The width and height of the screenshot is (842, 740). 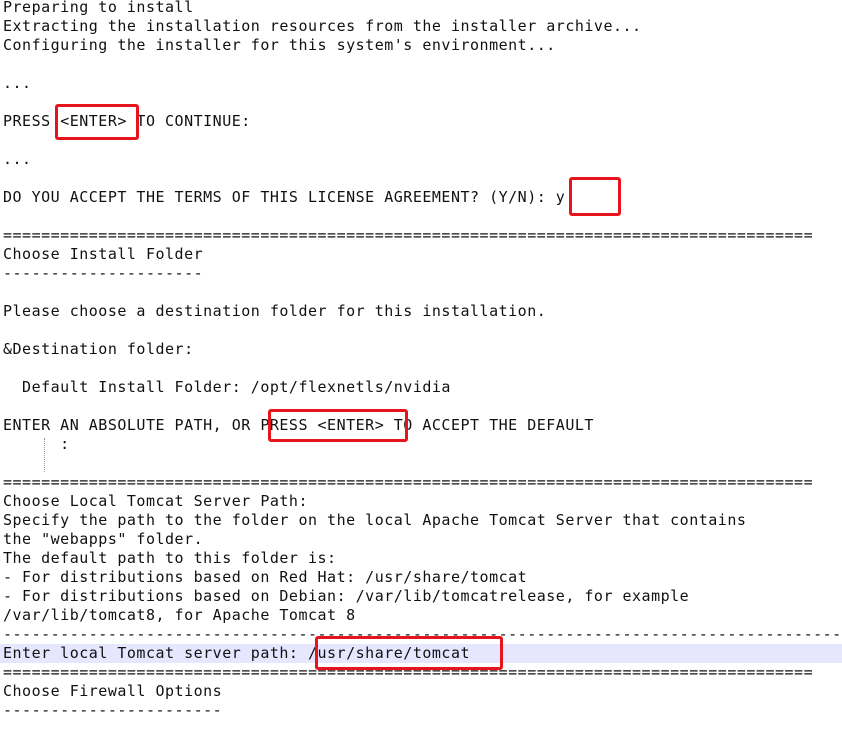 I want to click on section-underline-install-folder: ---------------------, so click(x=103, y=273).